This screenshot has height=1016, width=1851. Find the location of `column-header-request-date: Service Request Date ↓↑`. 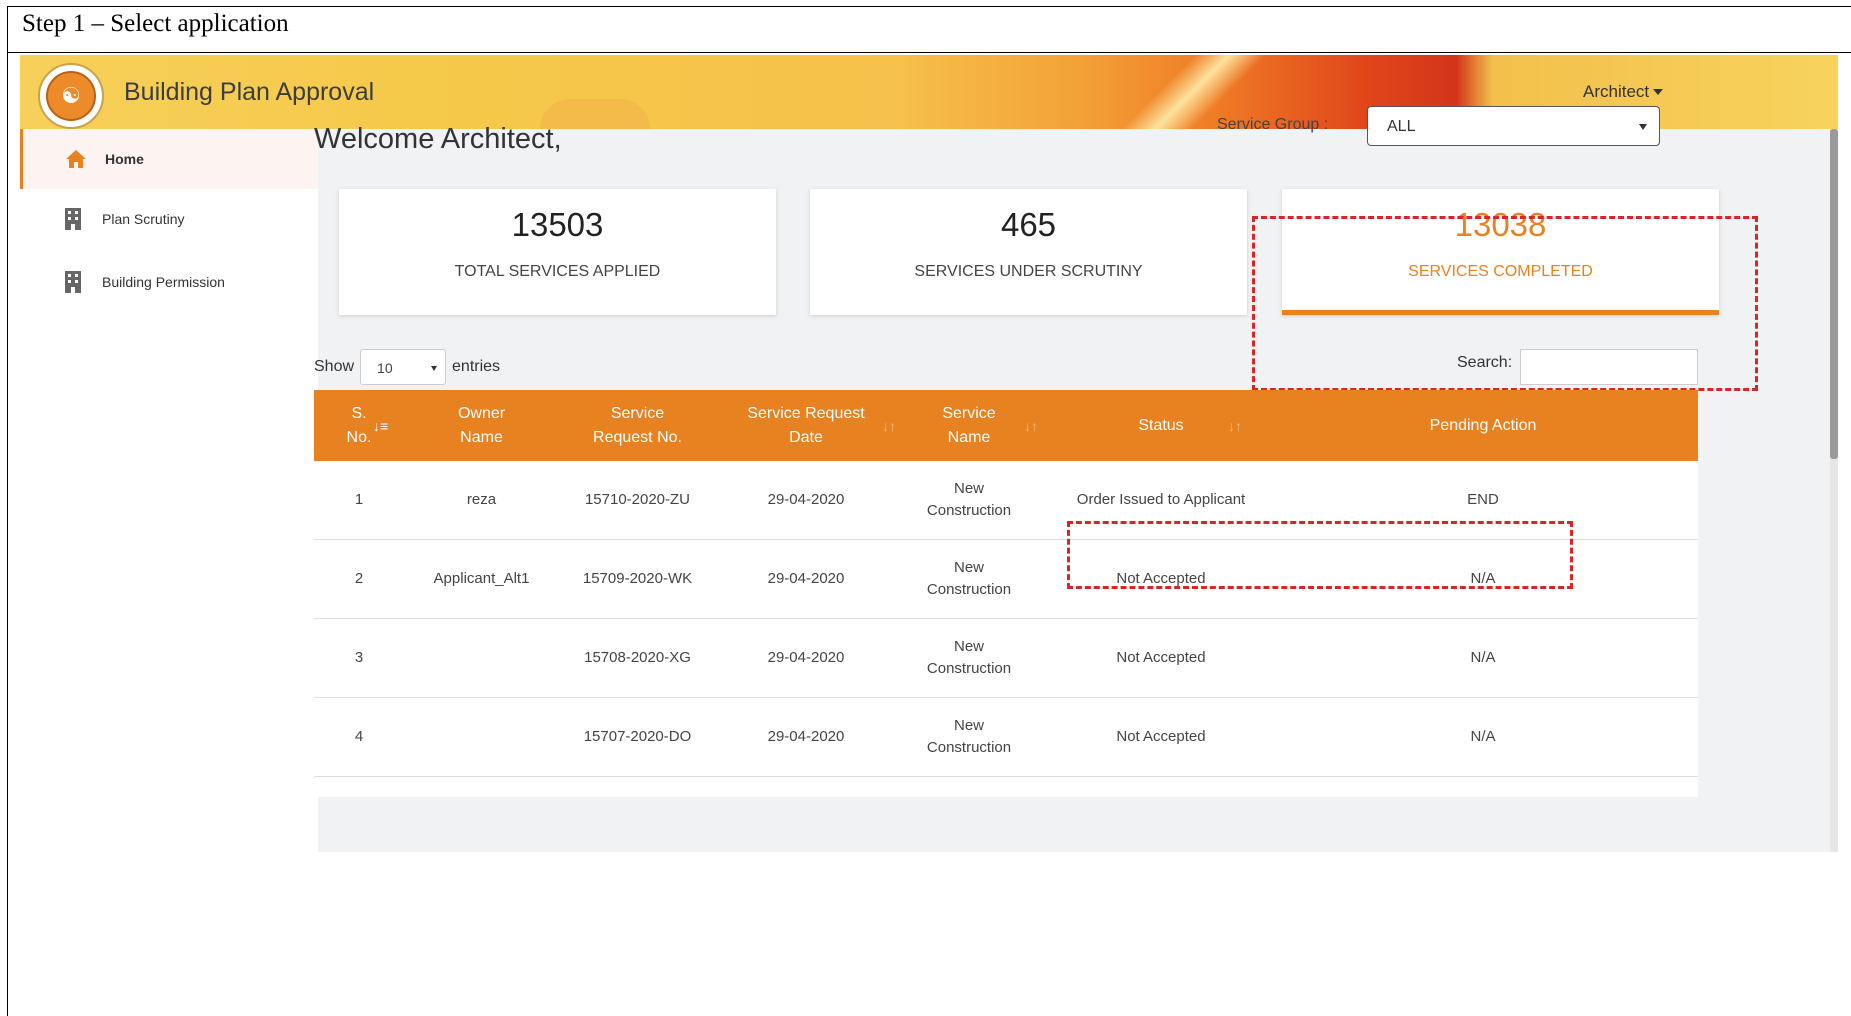

column-header-request-date: Service Request Date ↓↑ is located at coordinates (806, 425).